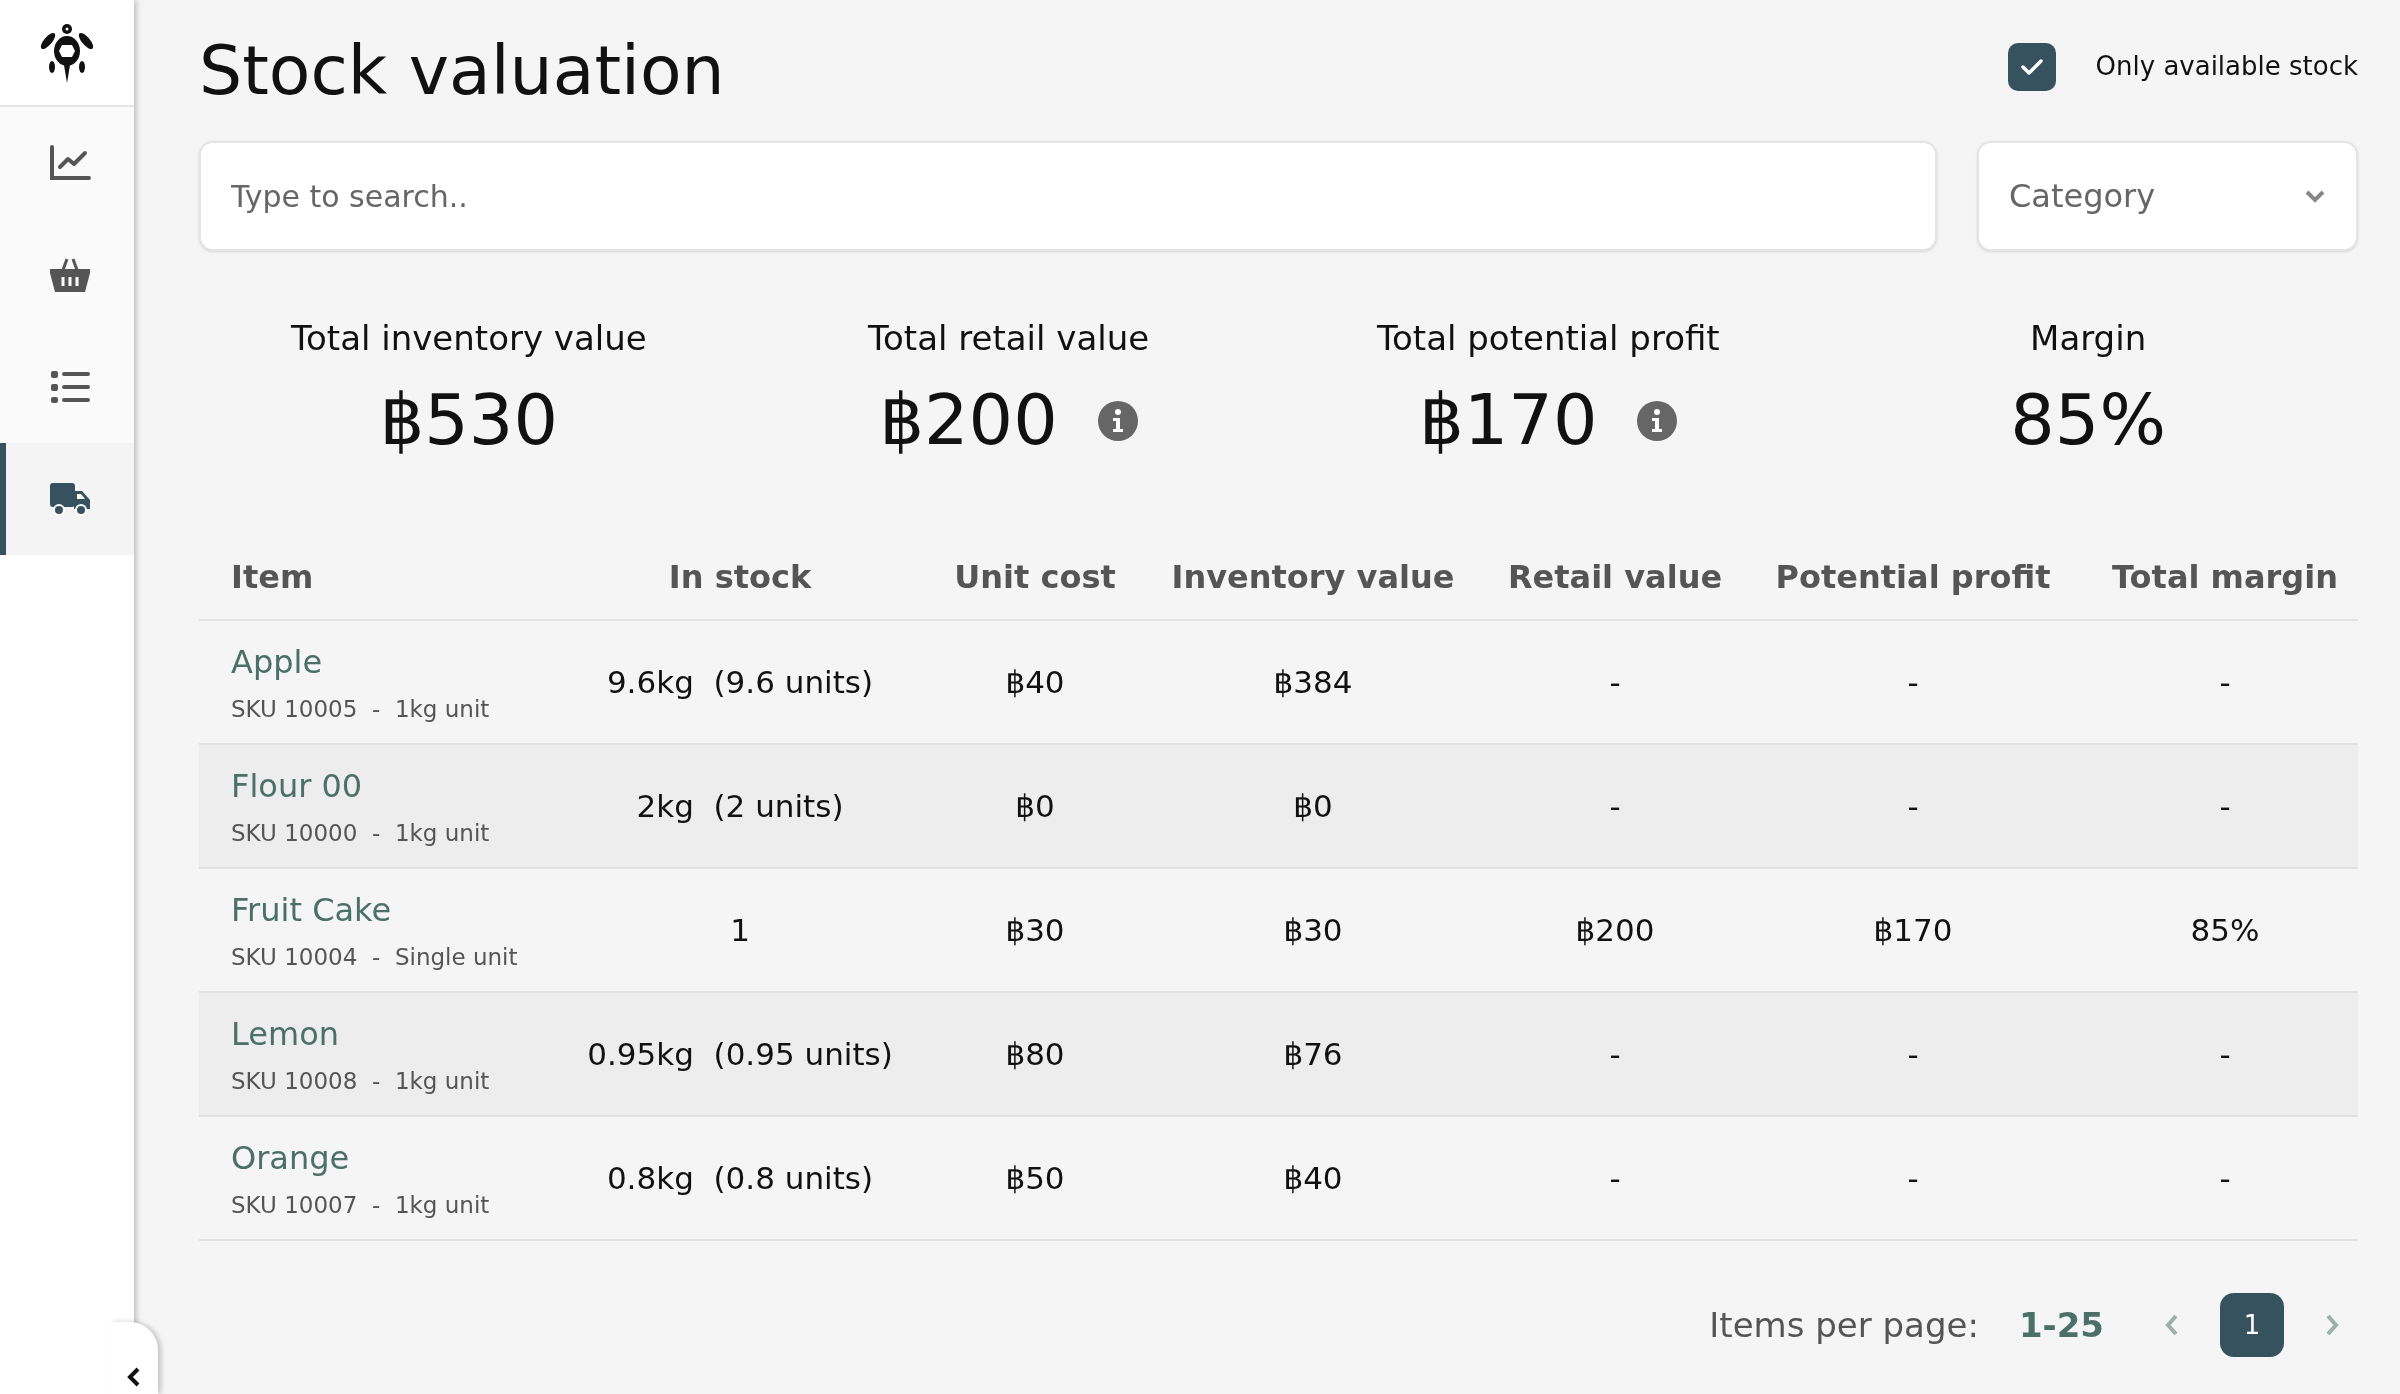 Image resolution: width=2400 pixels, height=1394 pixels. I want to click on stat-value: ฿200, so click(968, 420).